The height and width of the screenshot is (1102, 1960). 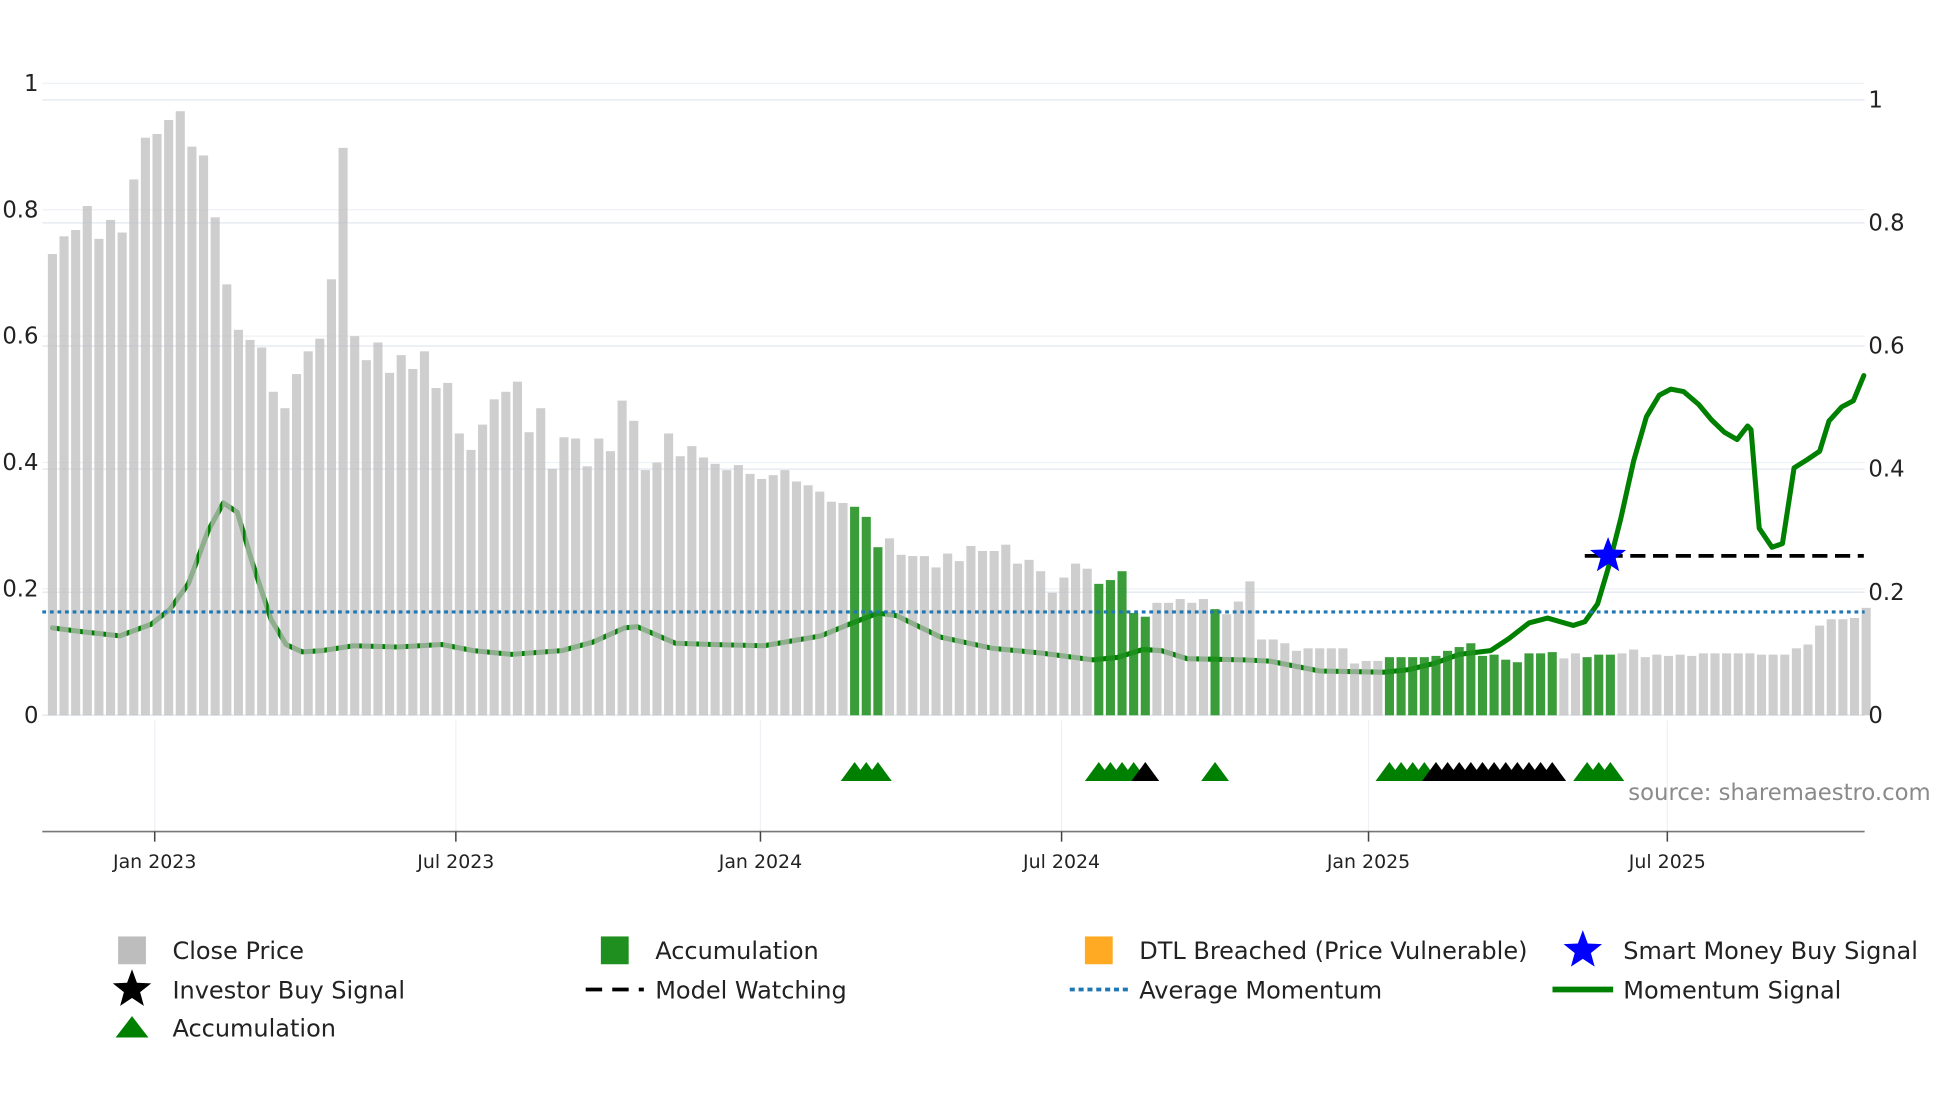 I want to click on legend-item: Average Momentum, so click(x=1225, y=990).